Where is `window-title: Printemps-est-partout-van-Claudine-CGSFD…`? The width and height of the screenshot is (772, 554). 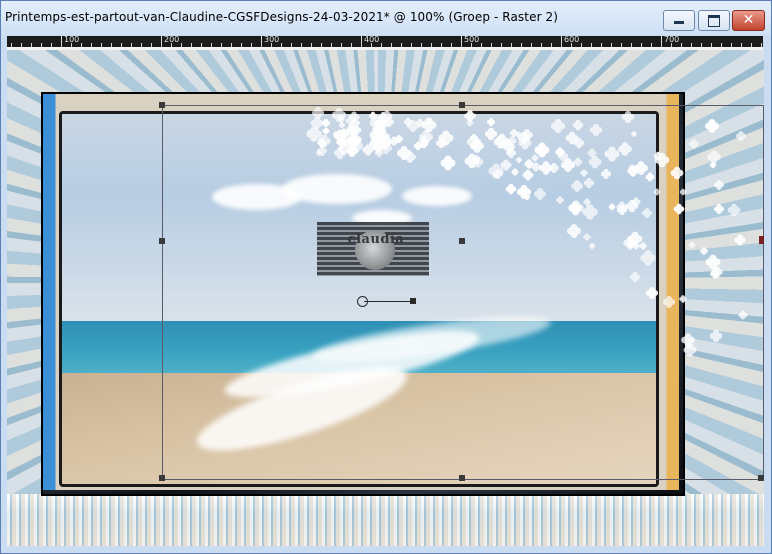 window-title: Printemps-est-partout-van-Claudine-CGSFD… is located at coordinates (282, 17).